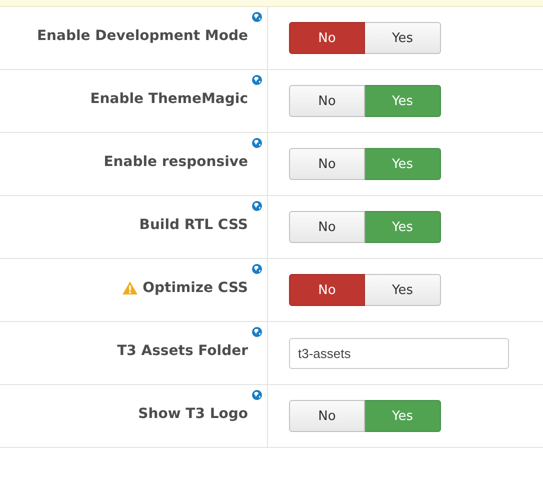 The image size is (543, 481). What do you see at coordinates (195, 288) in the screenshot?
I see `setting-label: Optimize CSS` at bounding box center [195, 288].